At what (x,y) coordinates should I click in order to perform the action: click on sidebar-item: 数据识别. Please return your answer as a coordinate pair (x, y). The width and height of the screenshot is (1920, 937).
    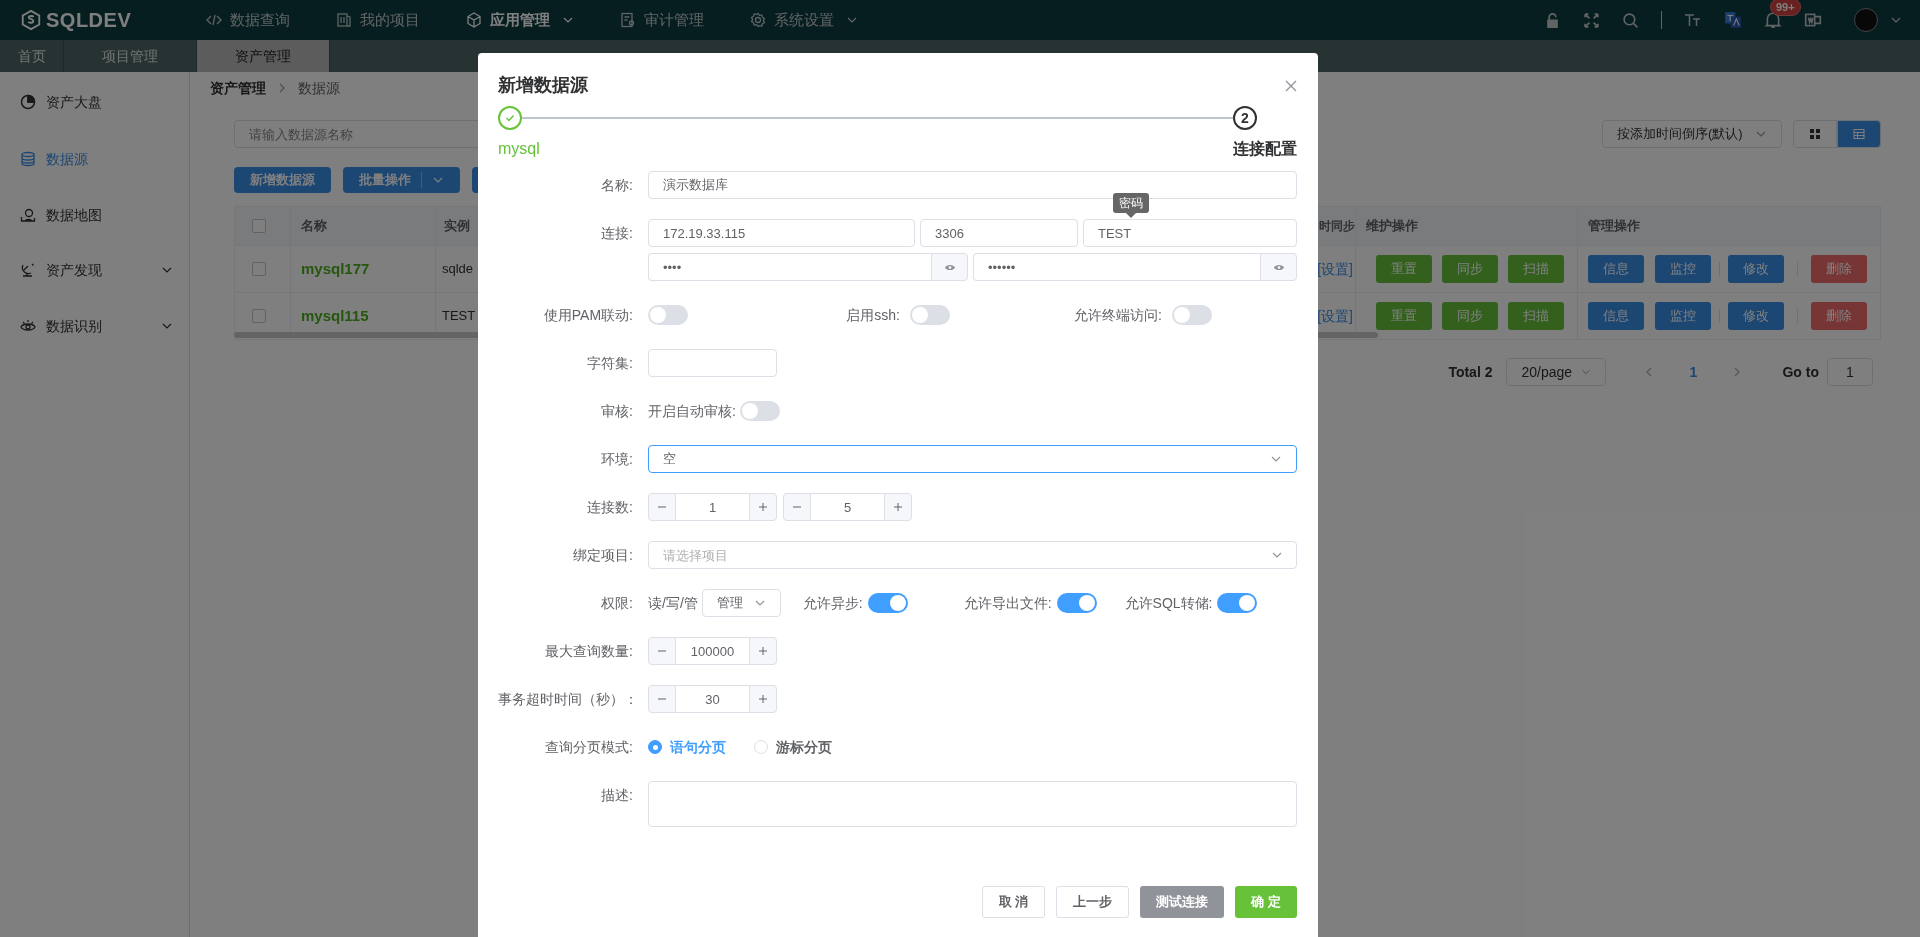
    Looking at the image, I should click on (94, 326).